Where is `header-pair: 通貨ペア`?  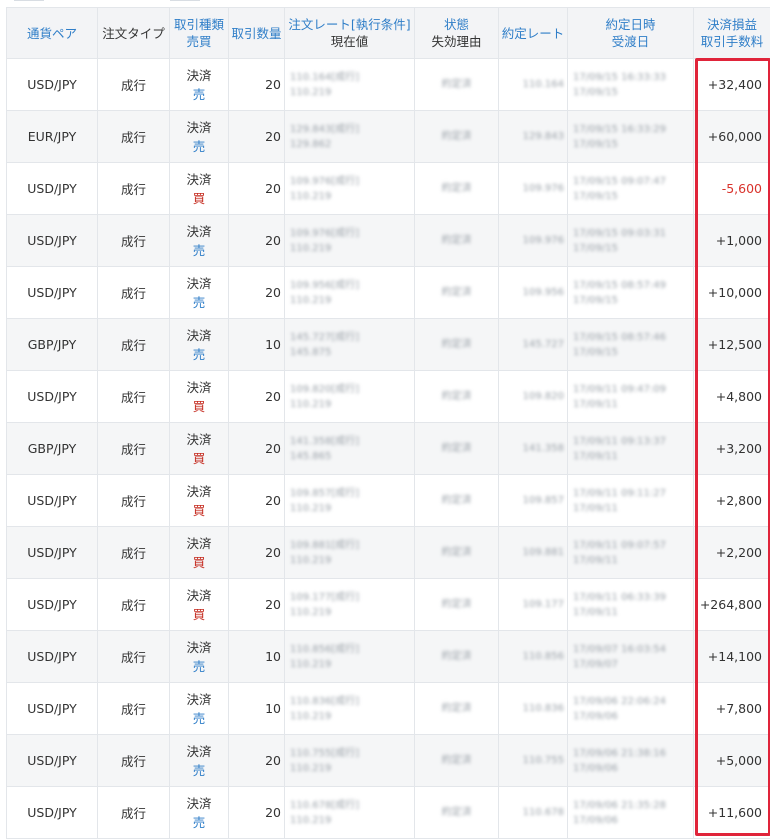 header-pair: 通貨ペア is located at coordinates (52, 33).